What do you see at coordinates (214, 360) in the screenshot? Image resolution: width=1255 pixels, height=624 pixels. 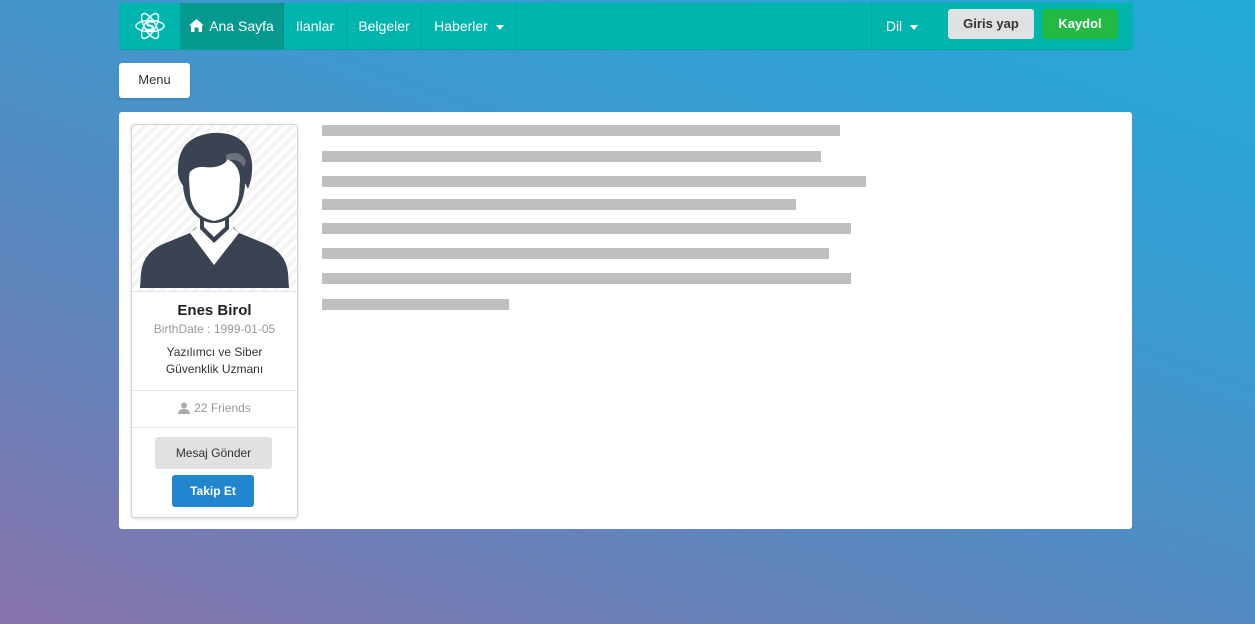 I see `profile-description: Yazılımcı ve Siber Güvenklik Uzmanı` at bounding box center [214, 360].